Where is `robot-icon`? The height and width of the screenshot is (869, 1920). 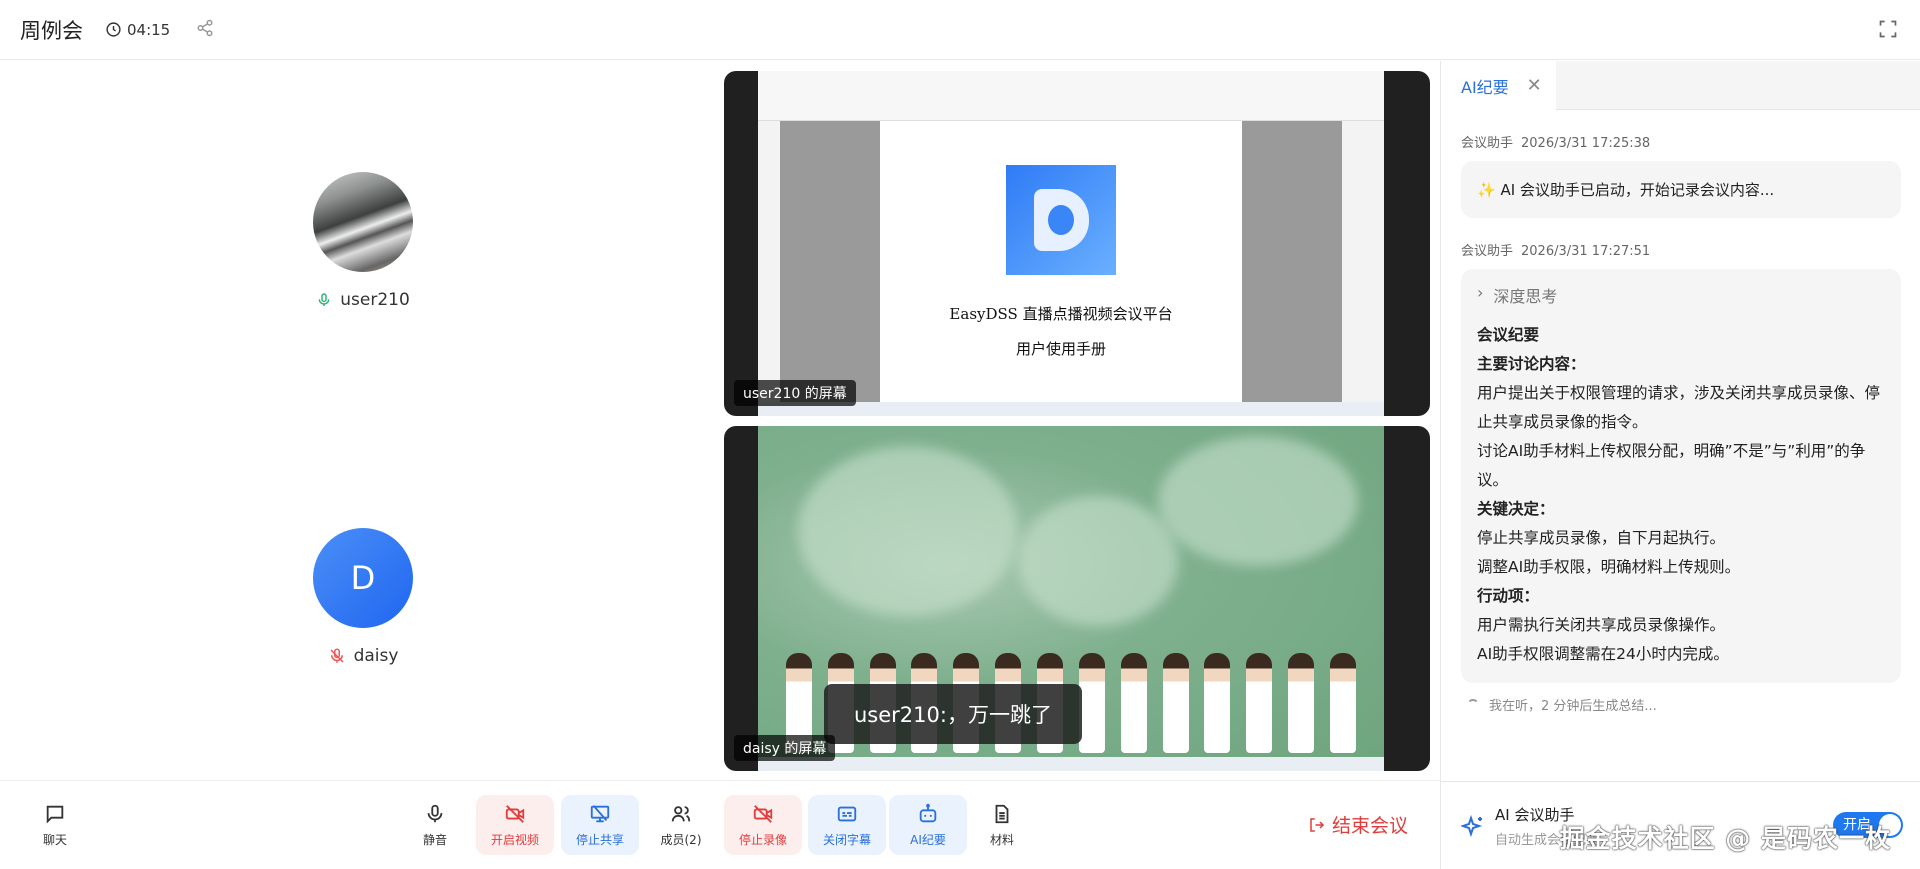
robot-icon is located at coordinates (928, 812).